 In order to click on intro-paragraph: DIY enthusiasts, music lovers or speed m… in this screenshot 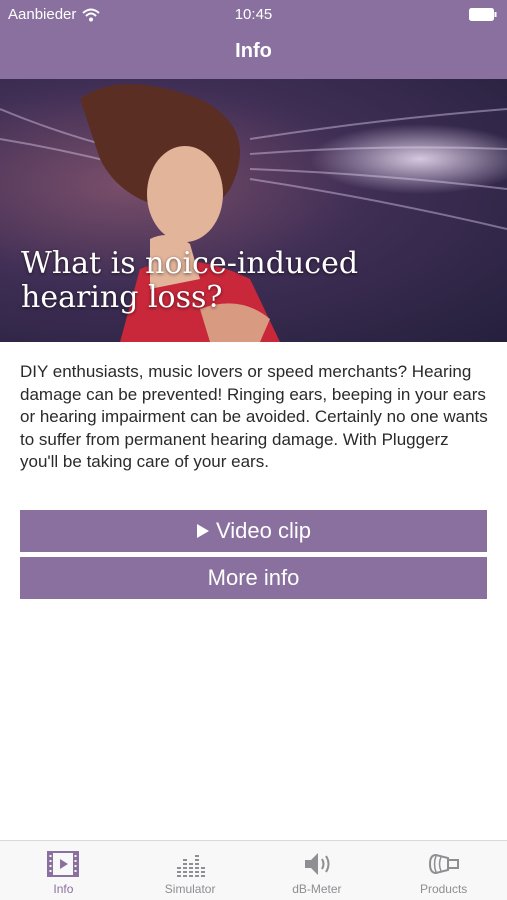, I will do `click(254, 416)`.